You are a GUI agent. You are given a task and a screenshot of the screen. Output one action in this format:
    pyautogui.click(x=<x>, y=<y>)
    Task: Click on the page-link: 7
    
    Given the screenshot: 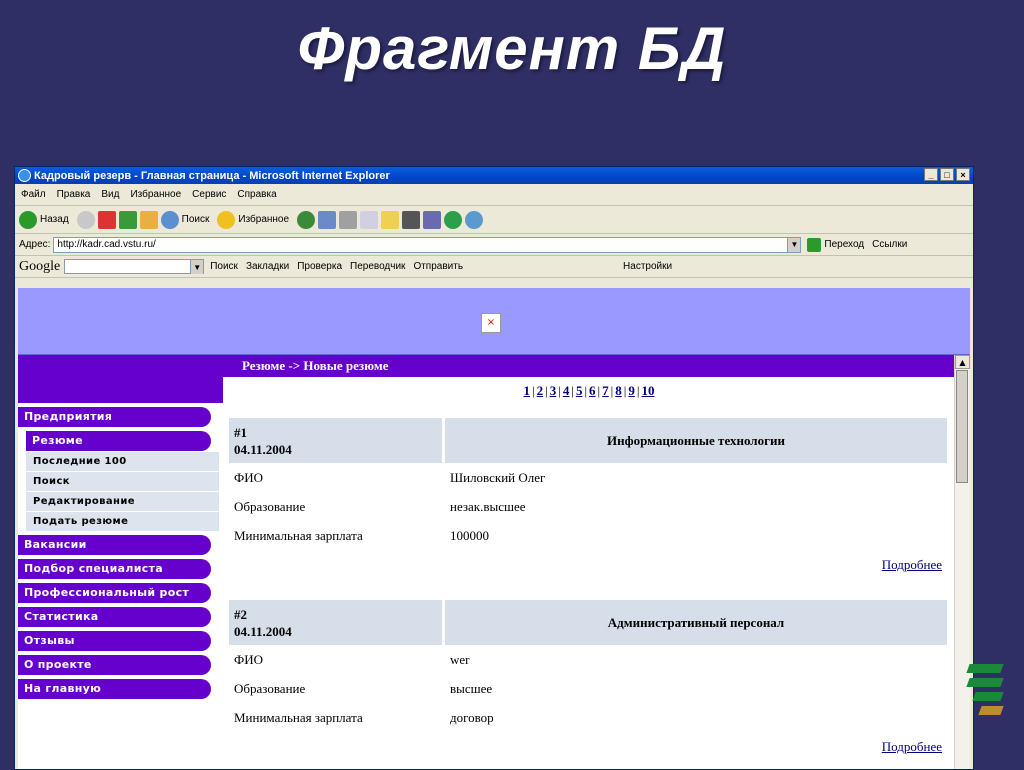 What is the action you would take?
    pyautogui.click(x=605, y=390)
    